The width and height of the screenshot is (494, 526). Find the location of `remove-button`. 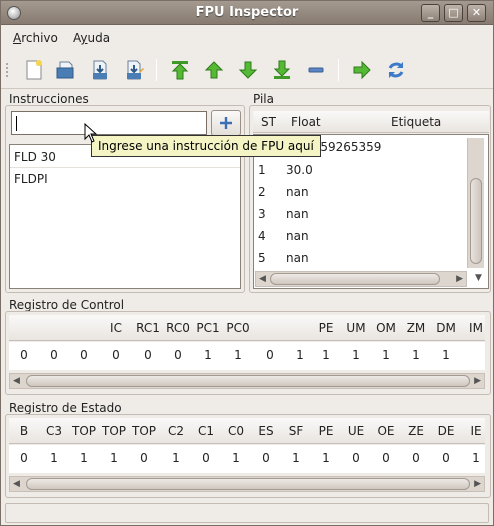

remove-button is located at coordinates (316, 70).